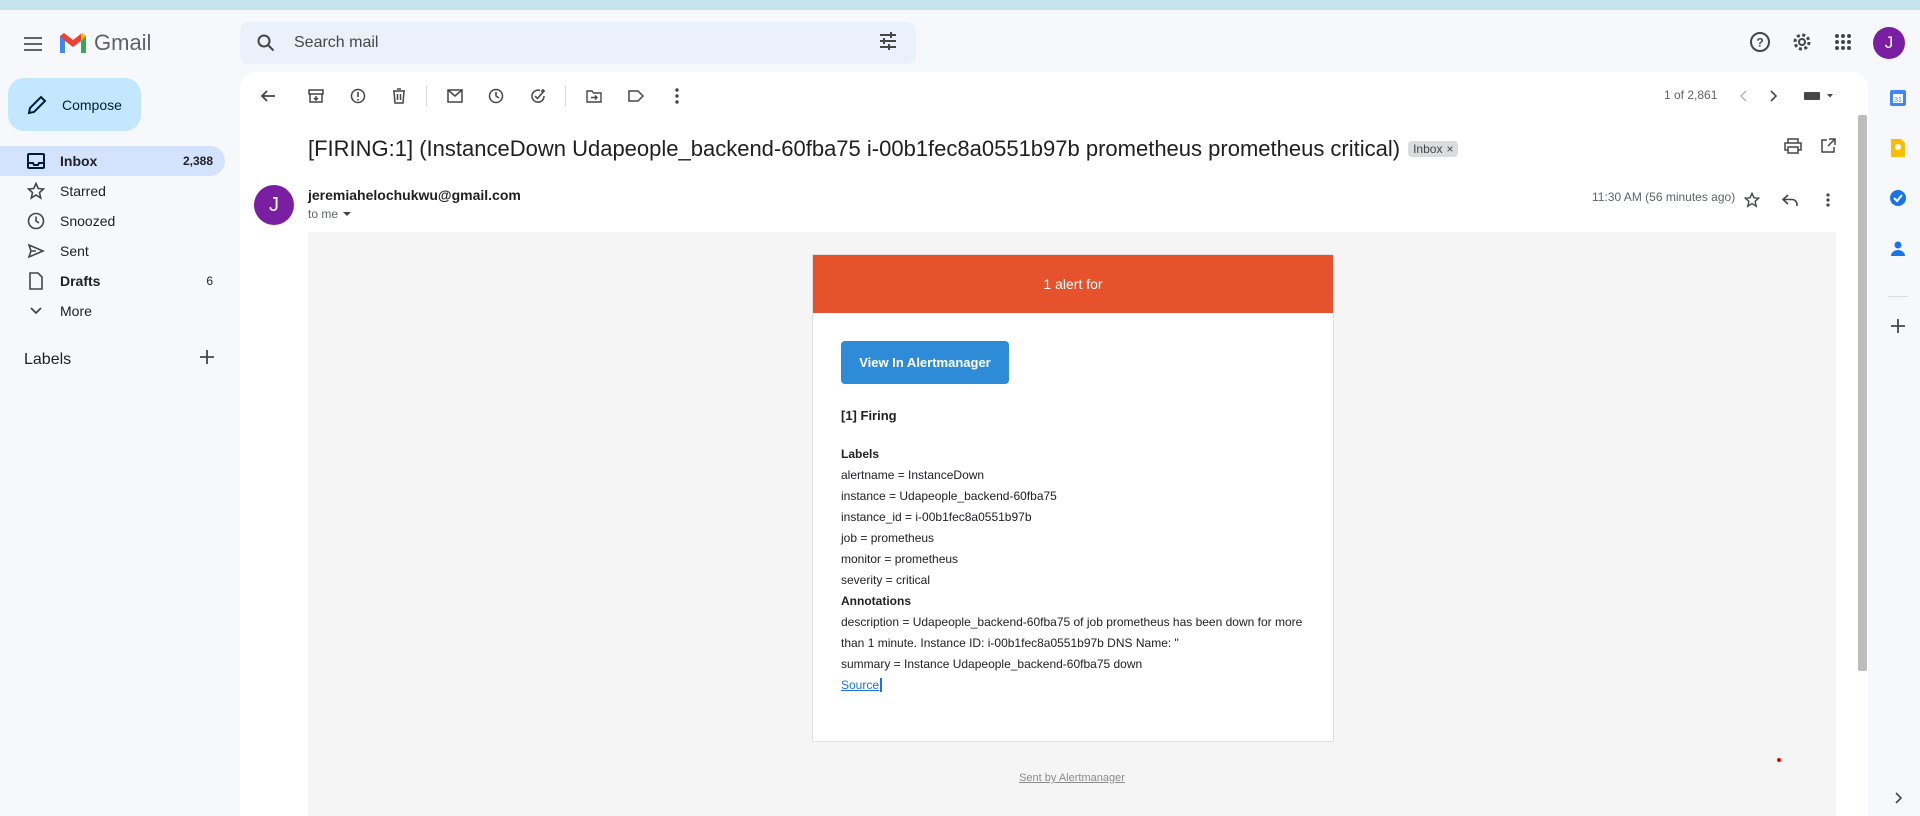 Image resolution: width=1920 pixels, height=816 pixels. I want to click on label-line: monitor = prometheus, so click(900, 559).